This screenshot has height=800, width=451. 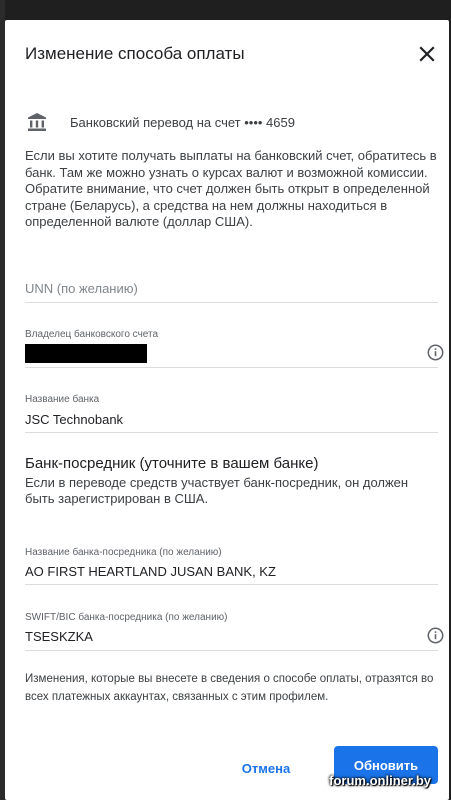 I want to click on intermediary-bank-name-value: AO FIRST HEARTLAND JUSAN BANK, KZ, so click(x=150, y=571).